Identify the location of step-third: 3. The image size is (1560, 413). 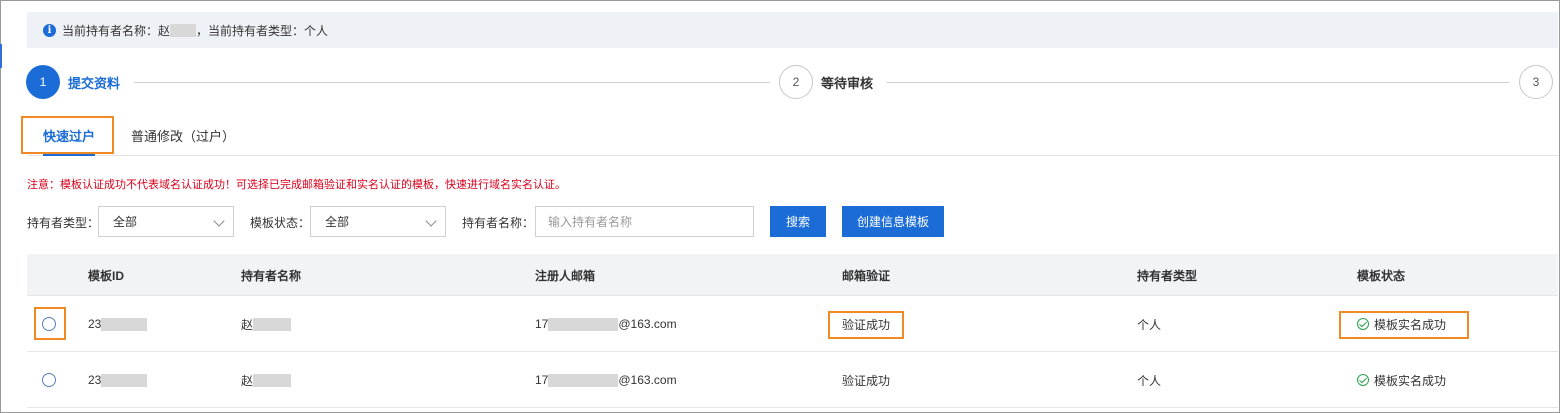
(1536, 82).